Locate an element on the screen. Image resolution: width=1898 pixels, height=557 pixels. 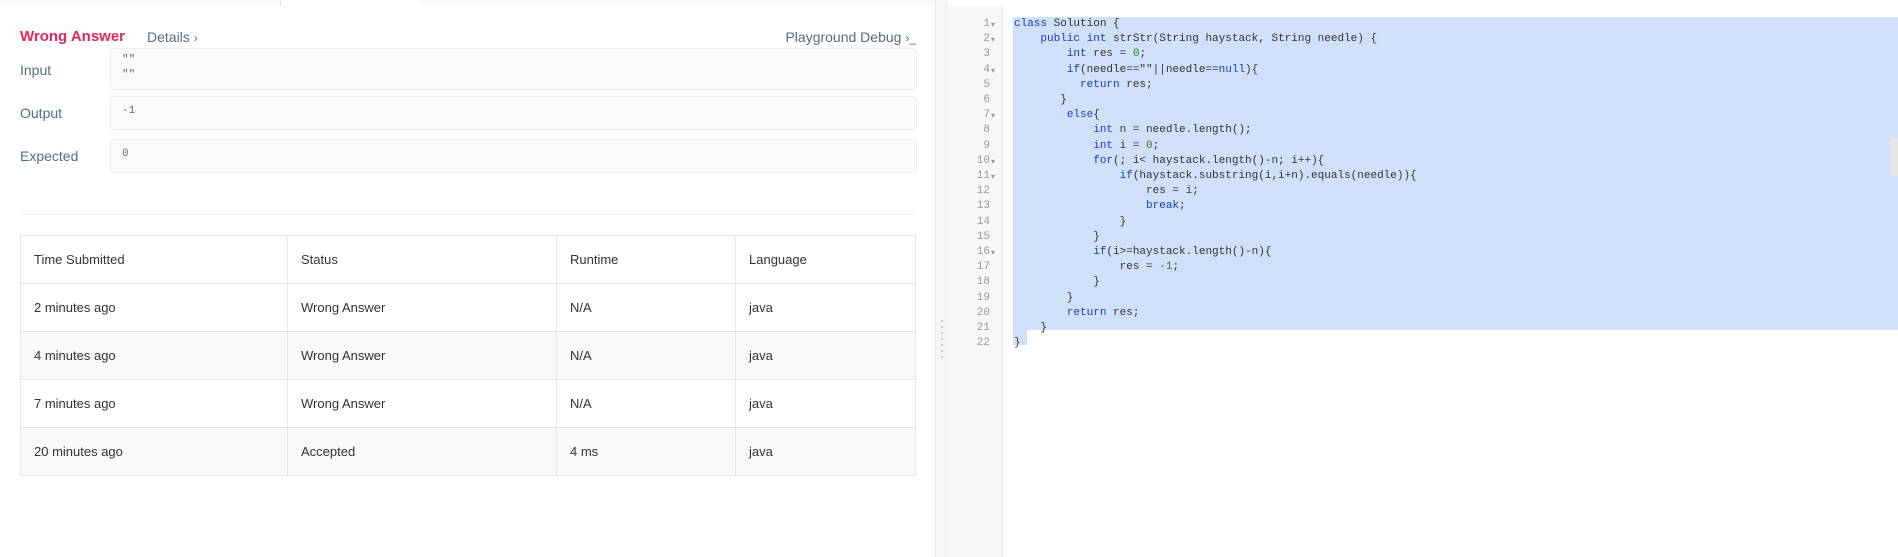
line-number: 22 is located at coordinates (983, 343).